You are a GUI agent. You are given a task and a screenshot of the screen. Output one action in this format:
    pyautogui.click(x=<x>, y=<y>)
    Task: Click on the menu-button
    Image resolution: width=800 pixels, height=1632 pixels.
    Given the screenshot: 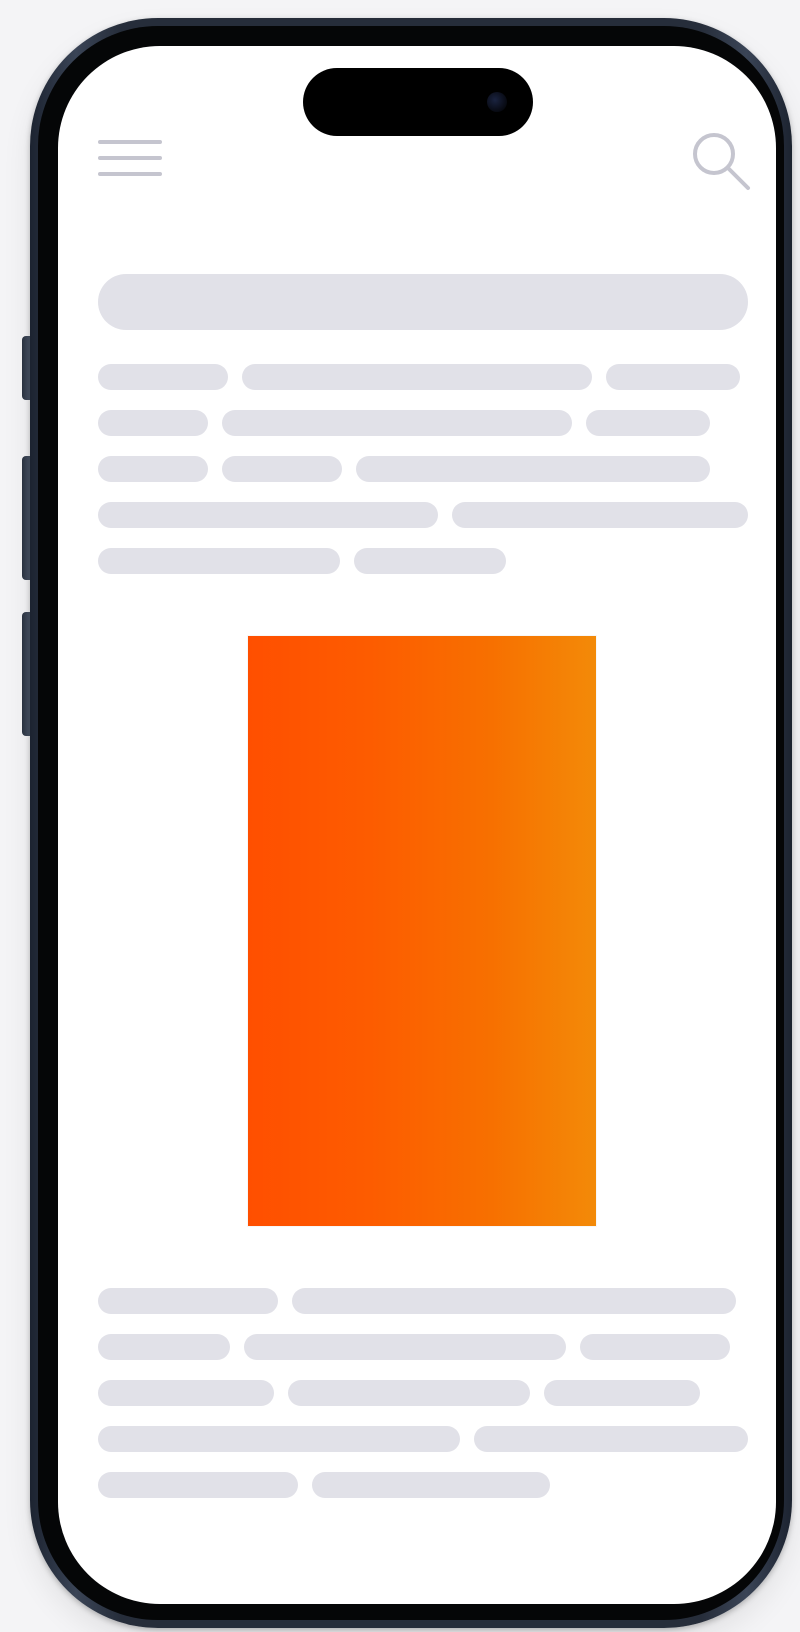 What is the action you would take?
    pyautogui.click(x=130, y=161)
    